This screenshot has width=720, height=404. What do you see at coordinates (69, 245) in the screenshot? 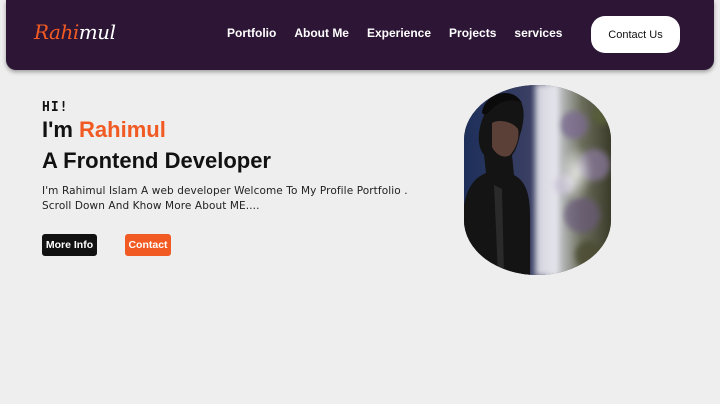
I see `more-info-button: More Info` at bounding box center [69, 245].